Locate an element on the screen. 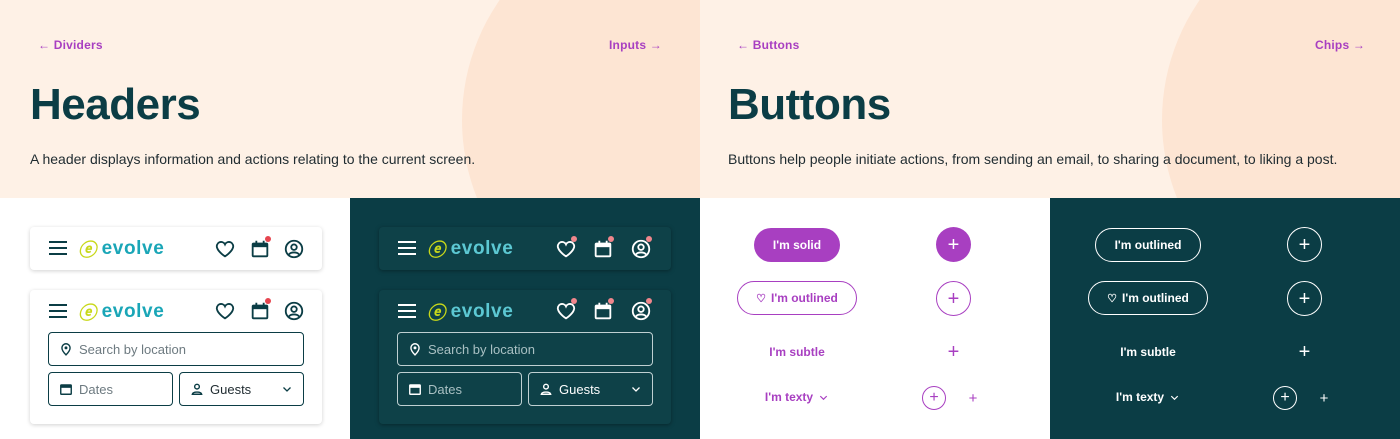 Image resolution: width=1400 pixels, height=439 pixels. prev-link-dividers: ← Dividers is located at coordinates (70, 45).